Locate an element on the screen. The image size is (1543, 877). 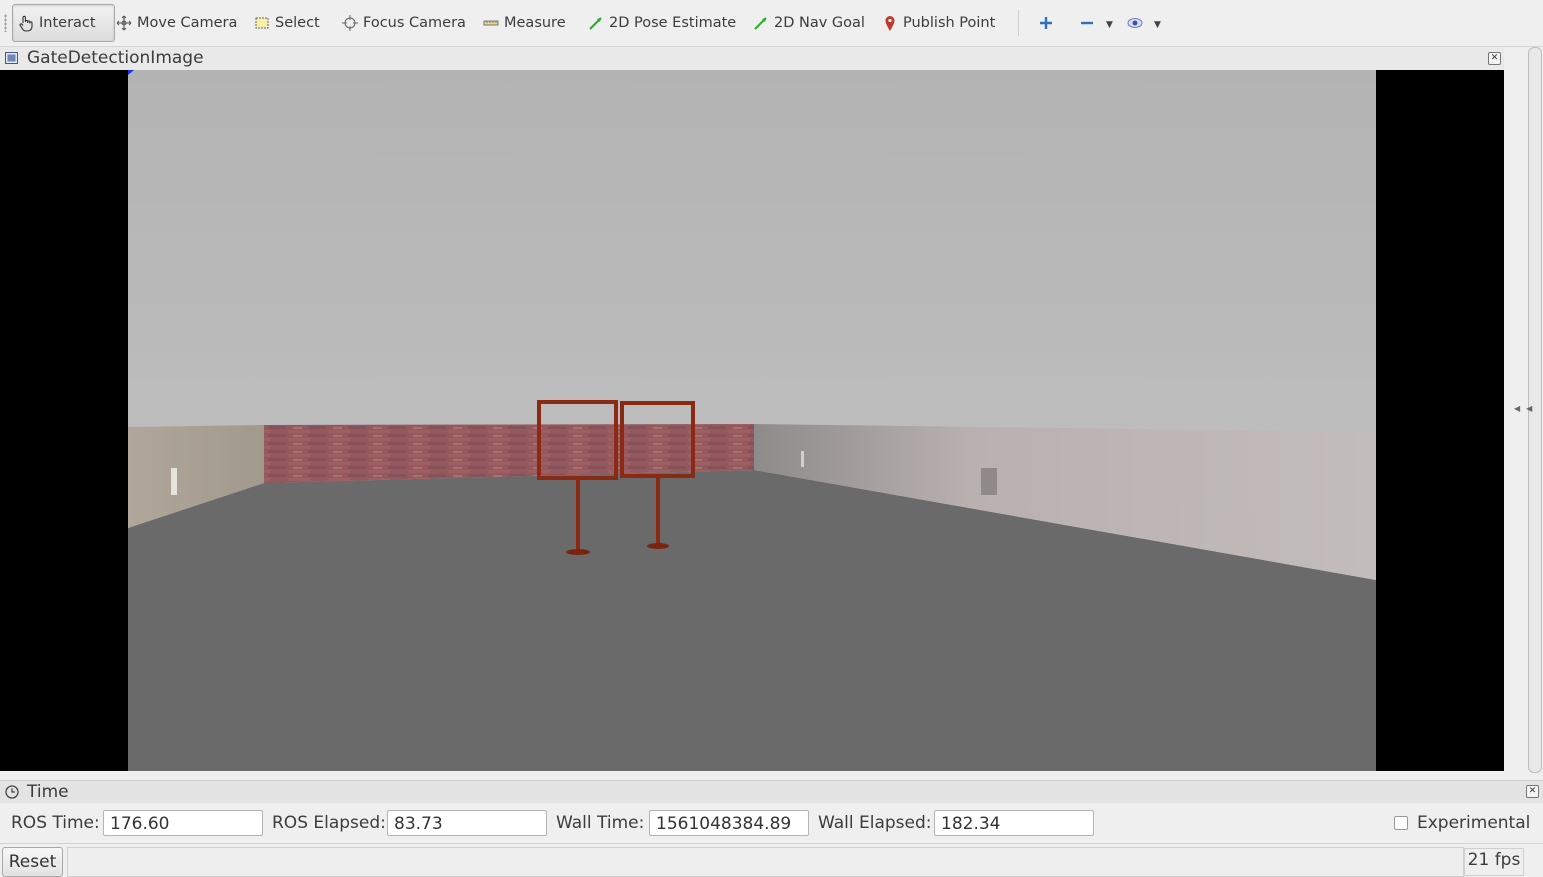
move-arrows-icon is located at coordinates (124, 23).